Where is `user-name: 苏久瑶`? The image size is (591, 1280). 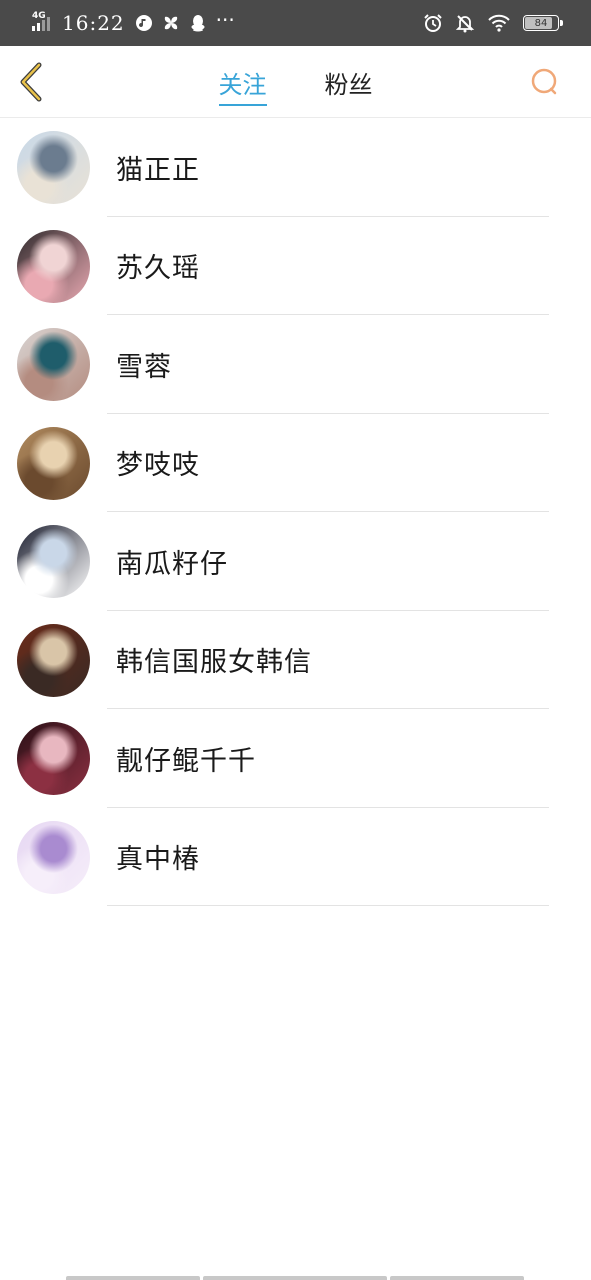 user-name: 苏久瑶 is located at coordinates (158, 268).